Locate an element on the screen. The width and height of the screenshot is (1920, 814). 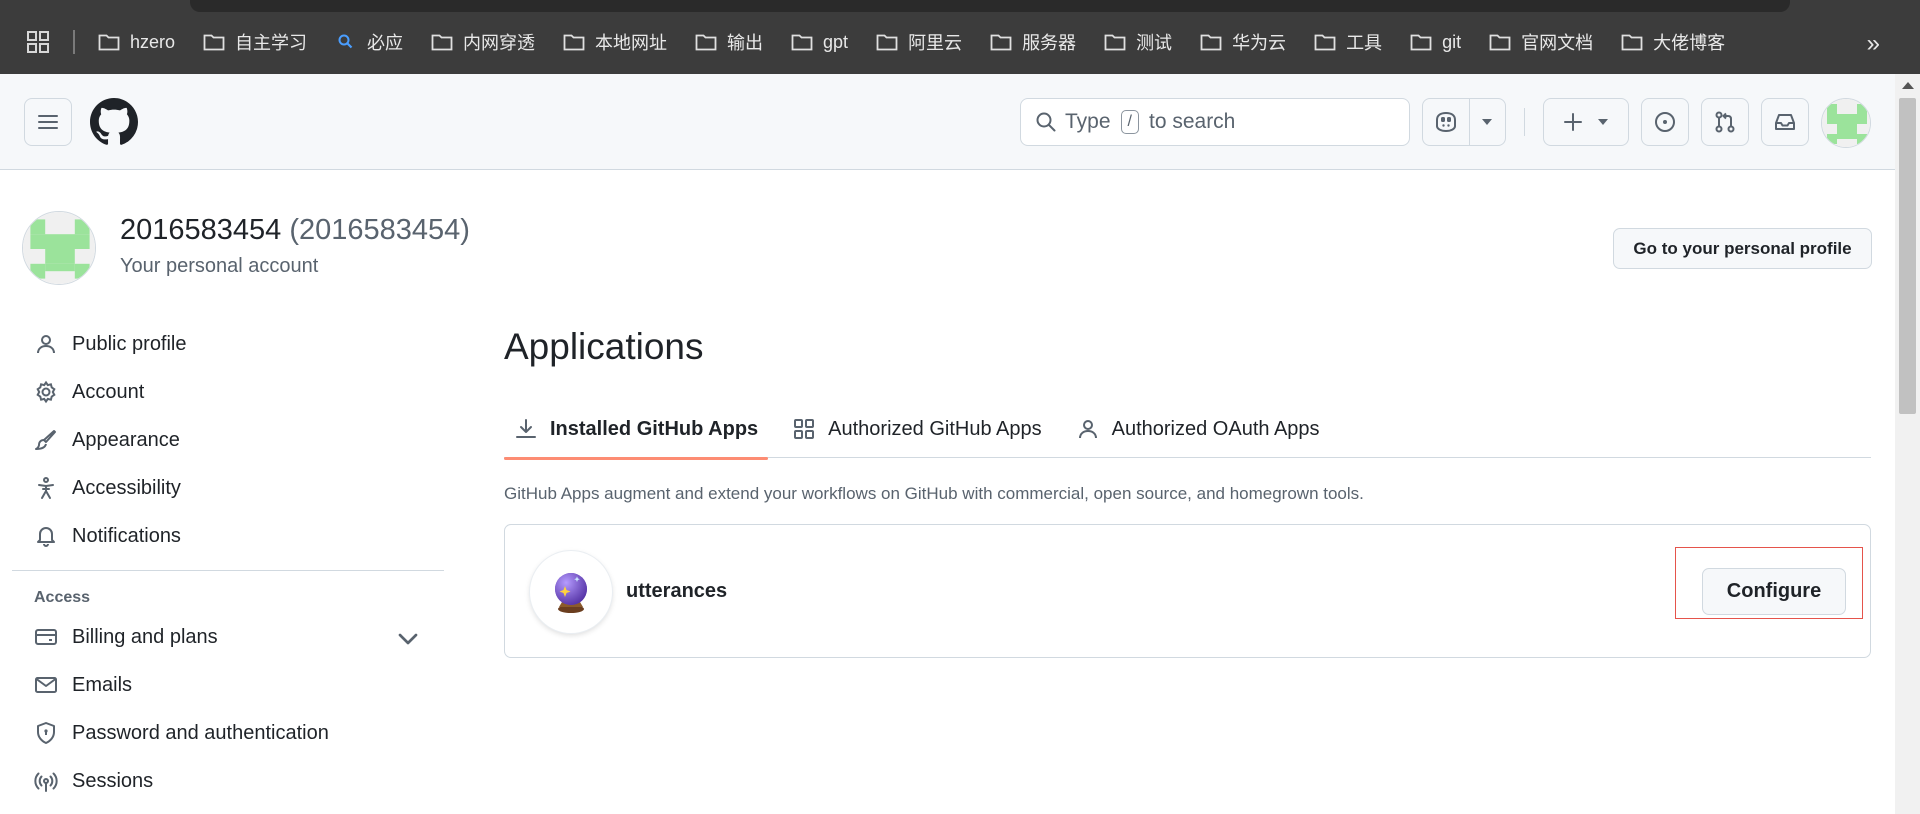
sidebar-item-label: Emails is located at coordinates (102, 684).